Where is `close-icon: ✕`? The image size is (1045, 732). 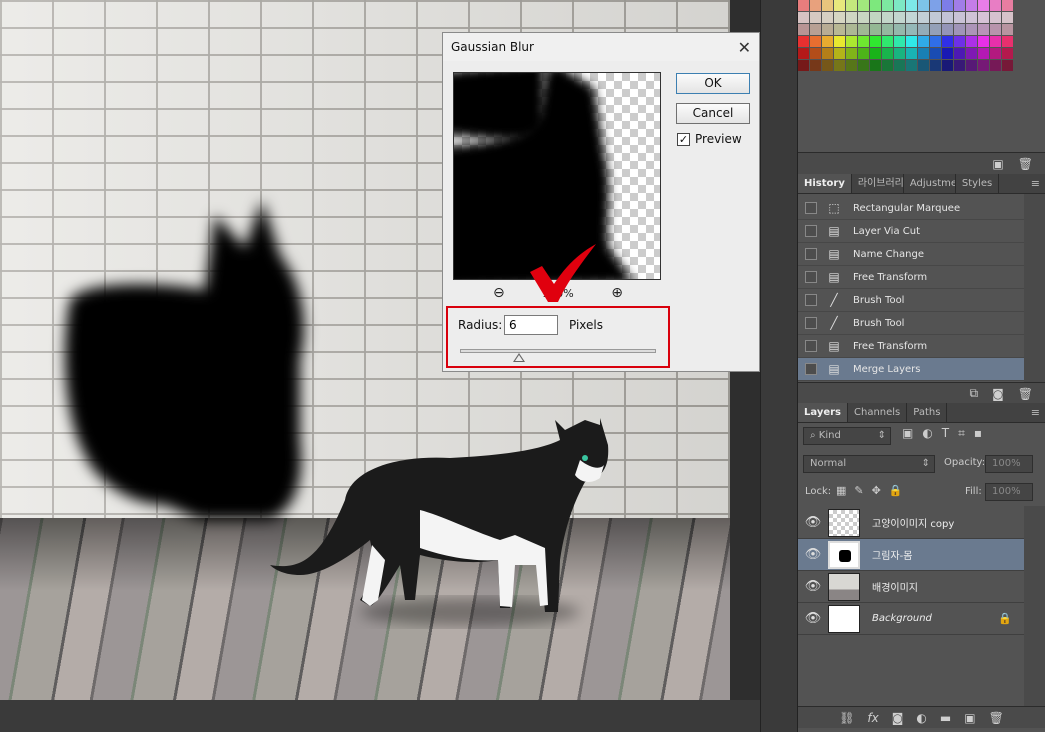
close-icon: ✕ is located at coordinates (744, 47).